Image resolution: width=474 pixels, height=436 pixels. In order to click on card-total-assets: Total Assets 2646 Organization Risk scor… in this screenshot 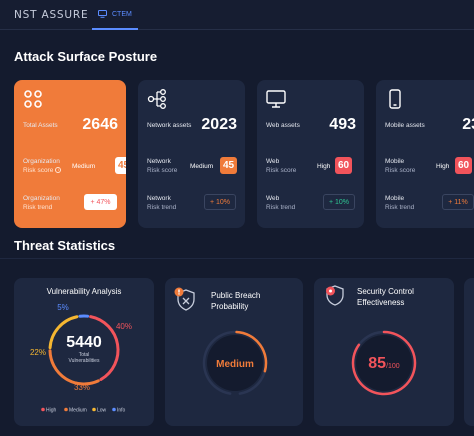, I will do `click(70, 154)`.